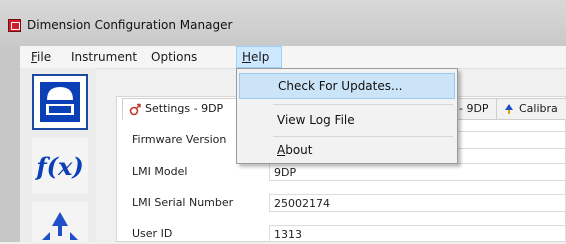 This screenshot has height=244, width=566. I want to click on tab-calibration: Calibra, so click(531, 109).